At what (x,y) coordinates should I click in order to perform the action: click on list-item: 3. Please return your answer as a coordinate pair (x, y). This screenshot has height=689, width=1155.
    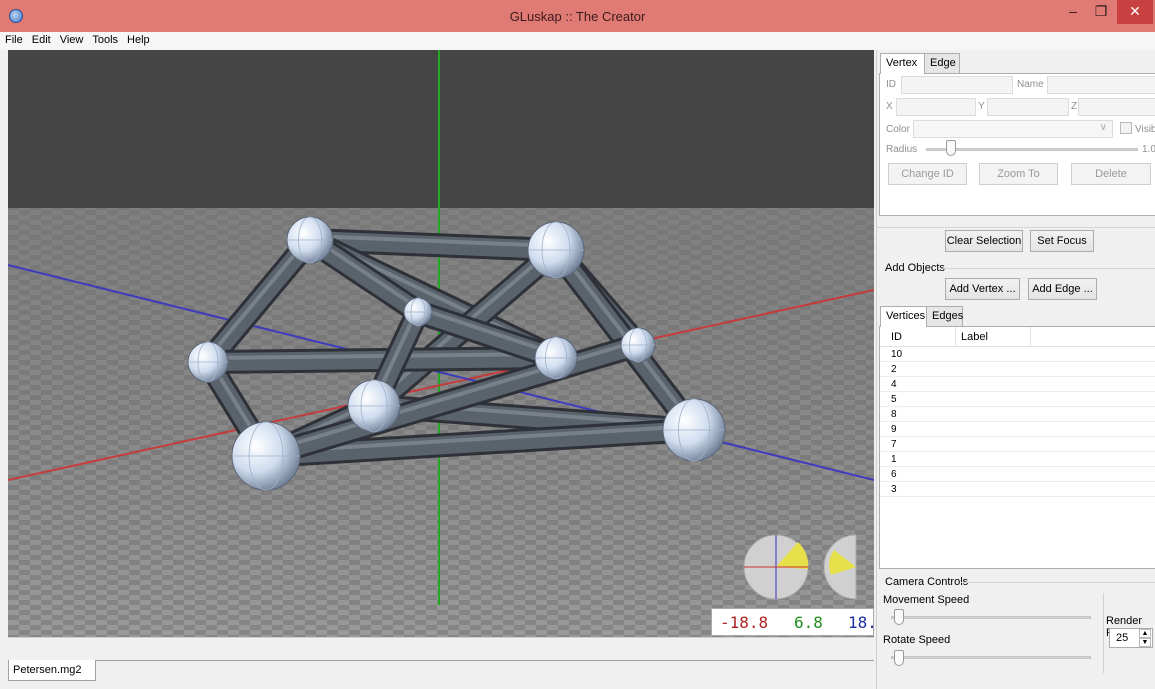
    Looking at the image, I should click on (1017, 489).